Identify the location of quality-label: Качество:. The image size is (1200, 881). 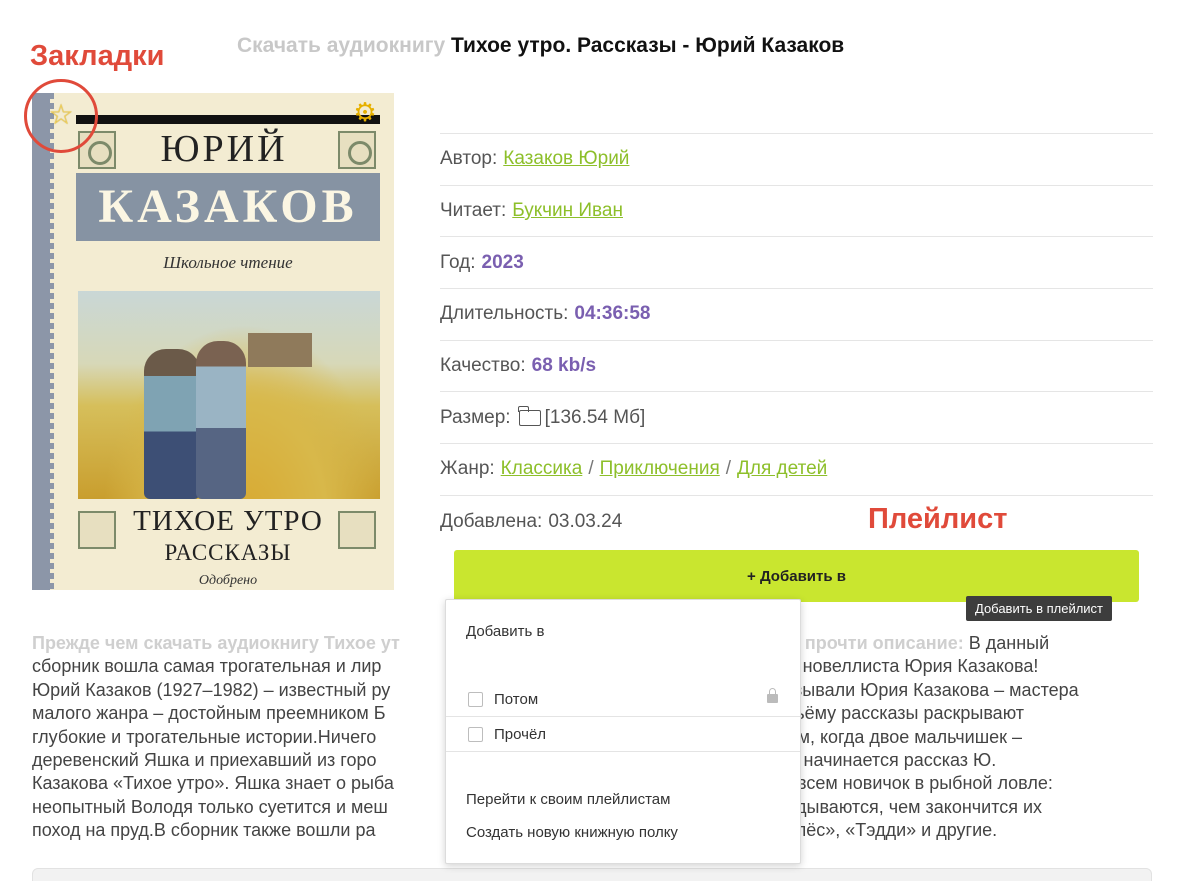
(483, 366).